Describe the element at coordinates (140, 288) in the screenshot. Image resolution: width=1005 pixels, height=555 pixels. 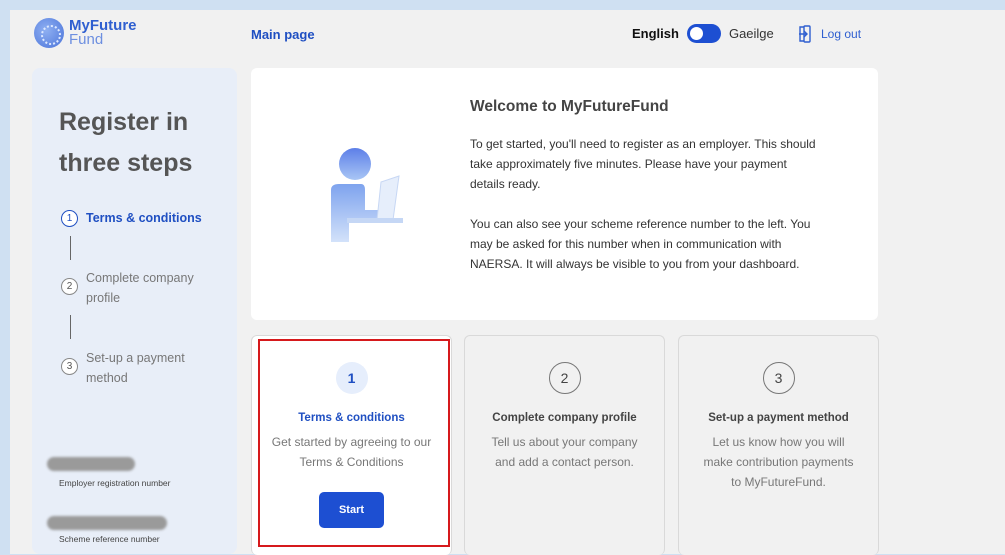
I see `step-label: Complete company profile` at that location.